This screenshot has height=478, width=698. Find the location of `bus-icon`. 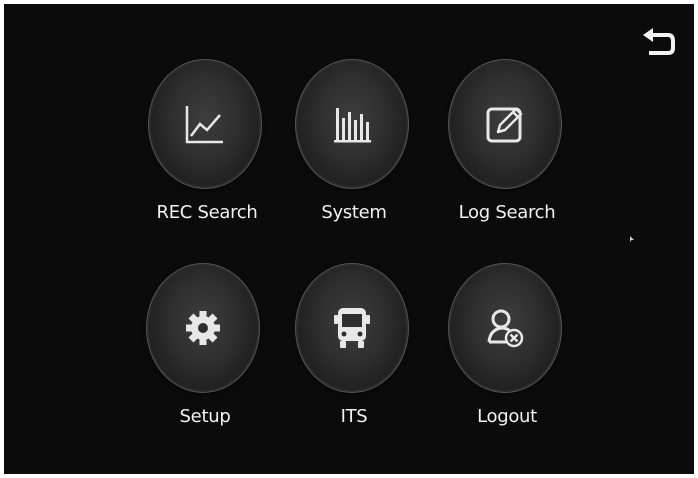

bus-icon is located at coordinates (352, 328).